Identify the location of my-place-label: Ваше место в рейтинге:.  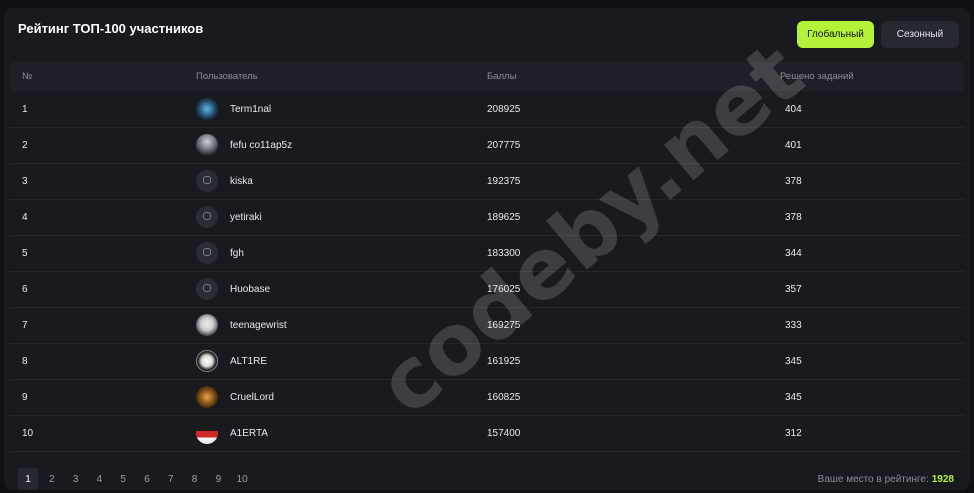
(873, 479).